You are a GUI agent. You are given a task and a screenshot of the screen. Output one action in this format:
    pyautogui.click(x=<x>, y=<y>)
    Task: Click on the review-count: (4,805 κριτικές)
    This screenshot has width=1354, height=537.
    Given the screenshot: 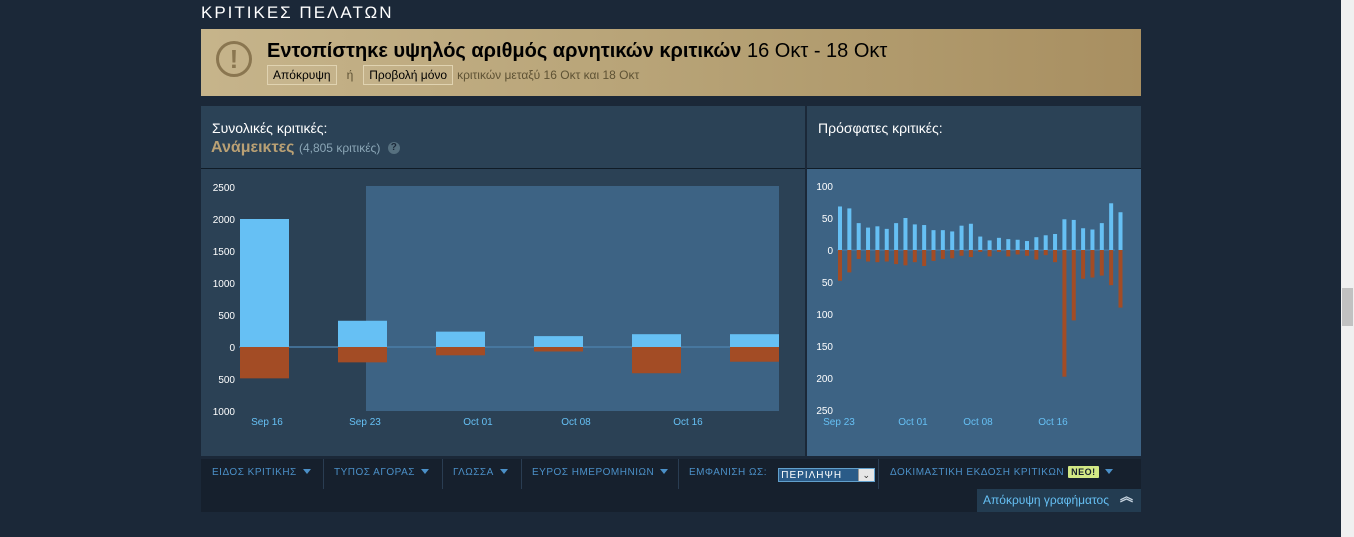 What is the action you would take?
    pyautogui.click(x=339, y=148)
    